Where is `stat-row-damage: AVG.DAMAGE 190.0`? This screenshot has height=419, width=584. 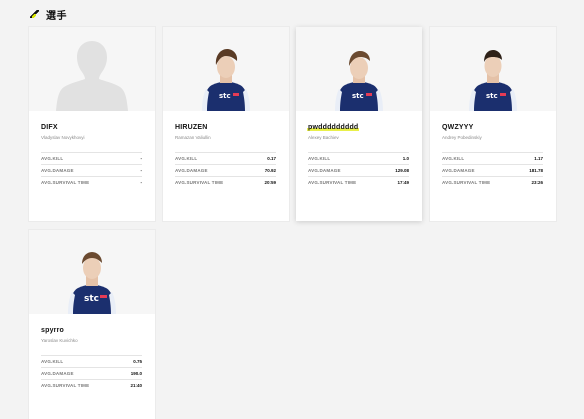
stat-row-damage: AVG.DAMAGE 190.0 is located at coordinates (91, 373).